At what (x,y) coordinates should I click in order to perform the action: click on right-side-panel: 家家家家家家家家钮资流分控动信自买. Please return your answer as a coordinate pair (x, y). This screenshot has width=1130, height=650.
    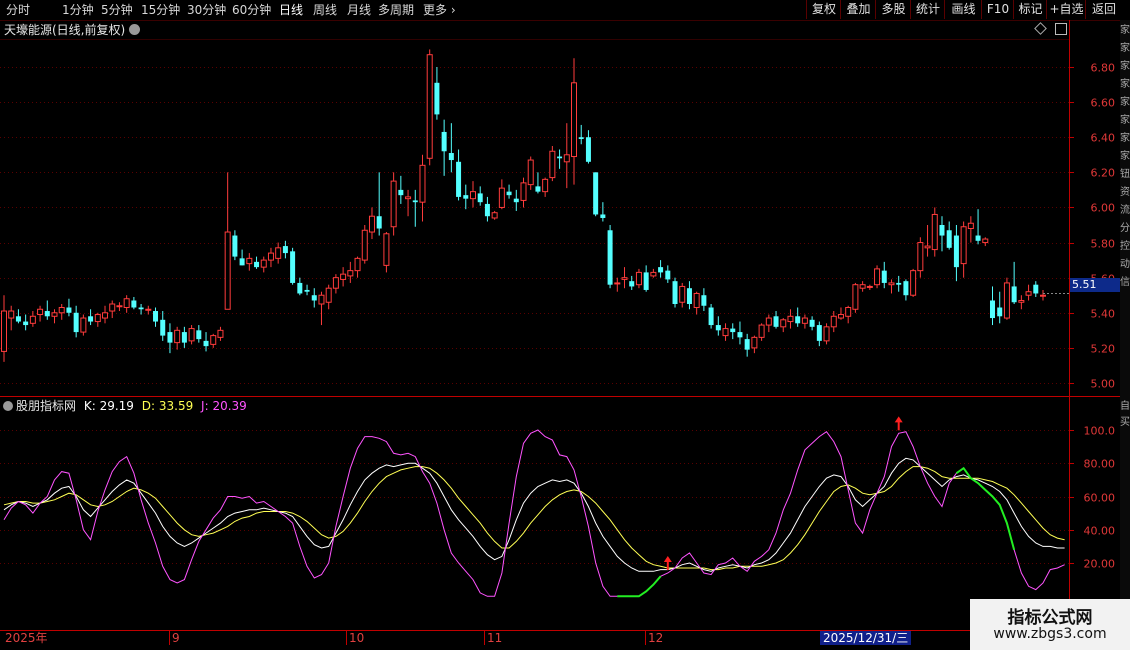
    Looking at the image, I should click on (1125, 325).